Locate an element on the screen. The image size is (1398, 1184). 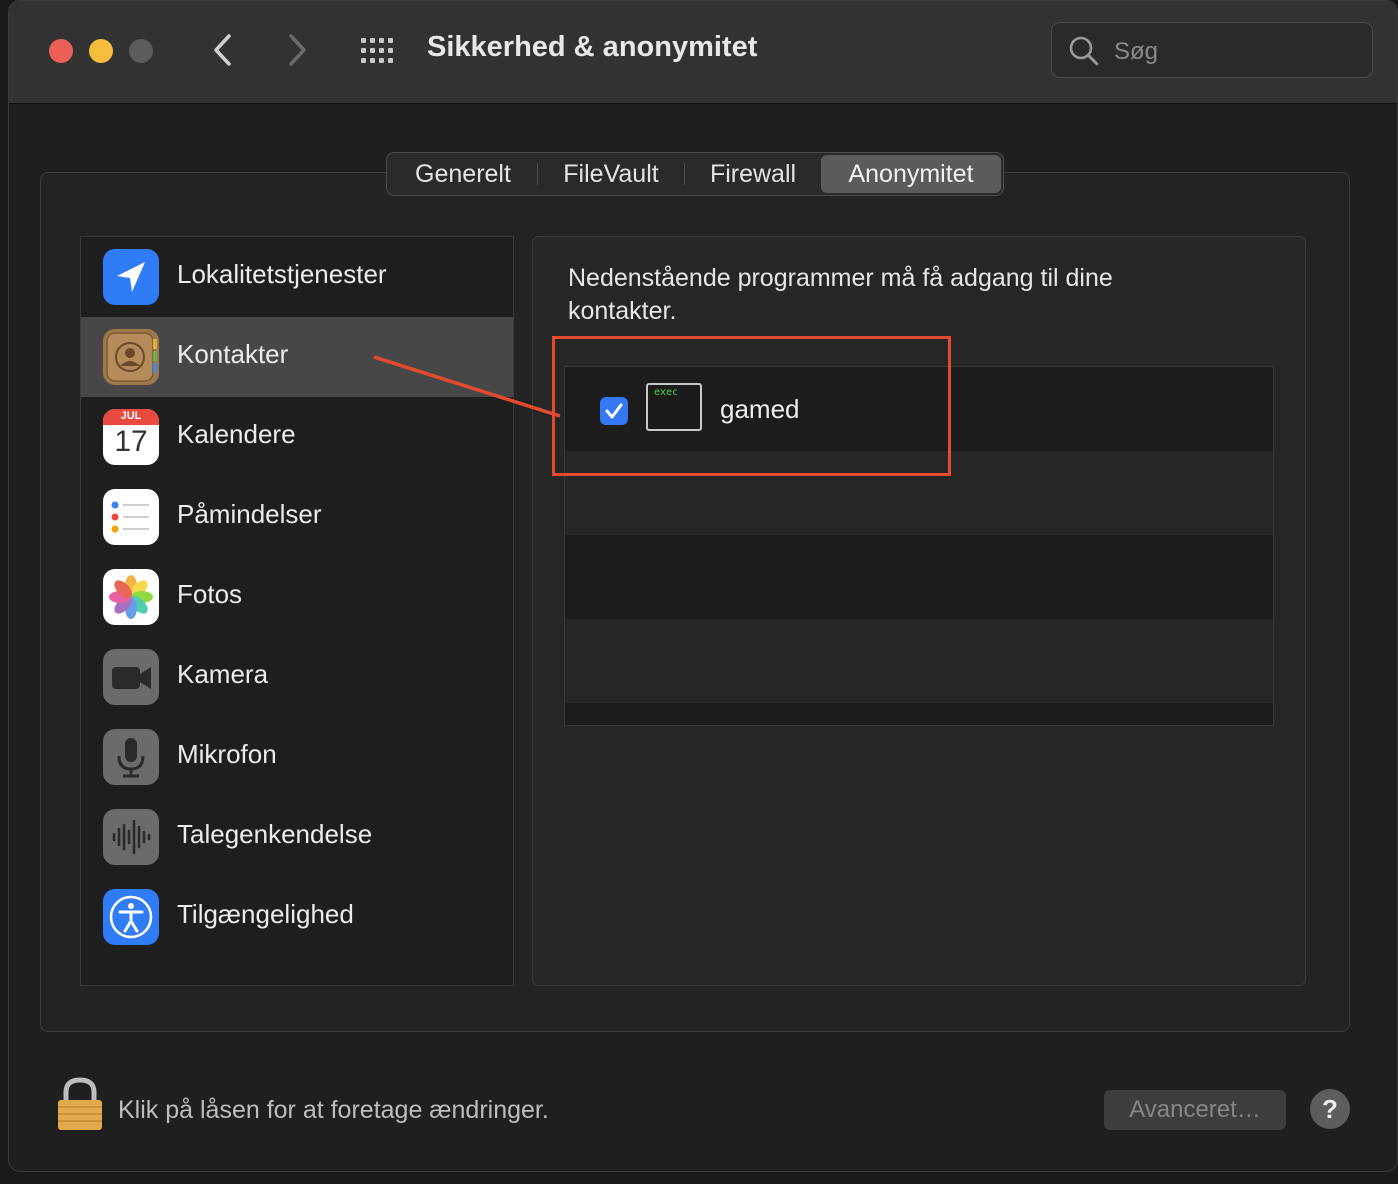
search-field: Søg is located at coordinates (1212, 50).